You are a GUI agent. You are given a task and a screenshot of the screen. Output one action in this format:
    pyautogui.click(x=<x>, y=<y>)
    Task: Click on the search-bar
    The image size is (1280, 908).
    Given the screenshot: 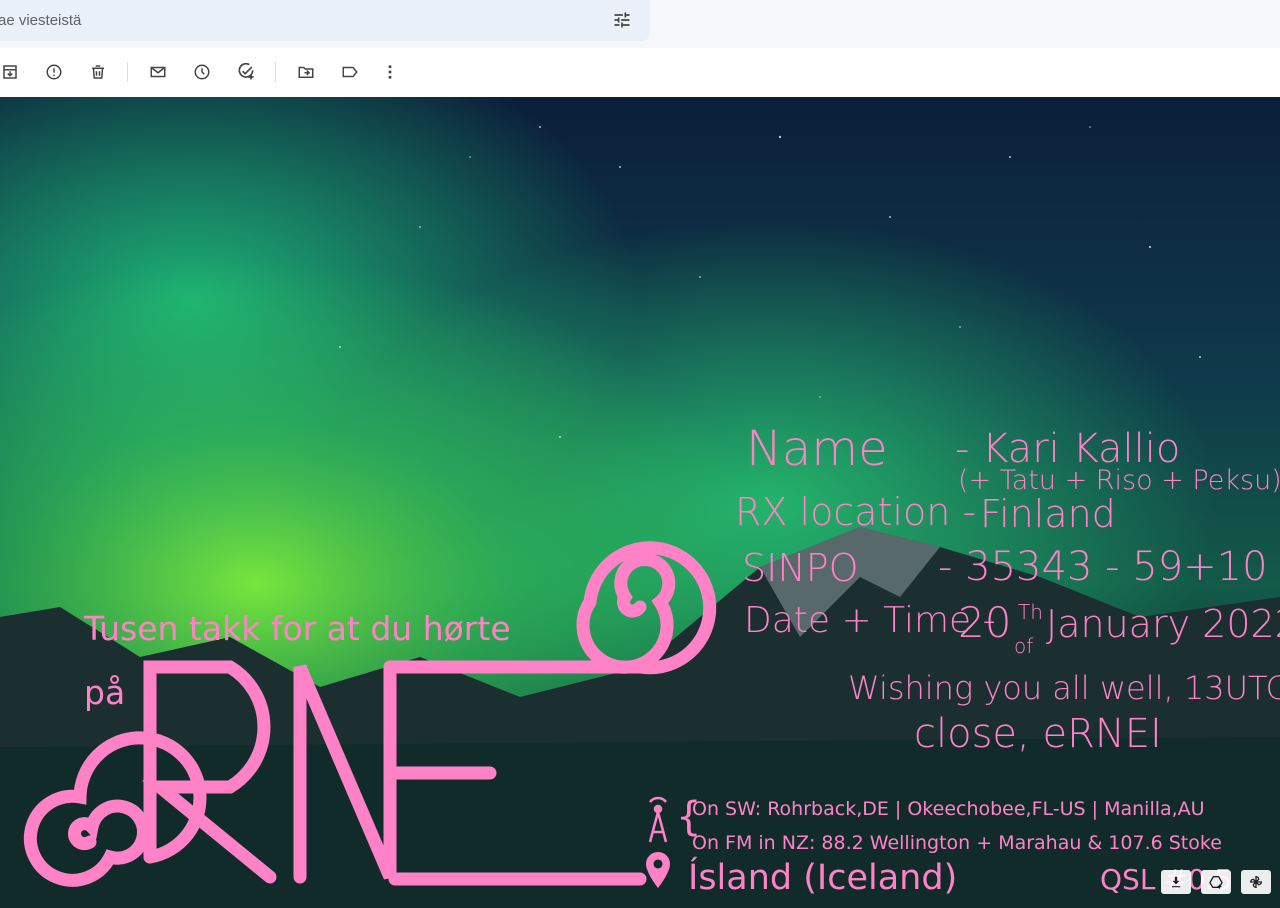 What is the action you would take?
    pyautogui.click(x=325, y=20)
    